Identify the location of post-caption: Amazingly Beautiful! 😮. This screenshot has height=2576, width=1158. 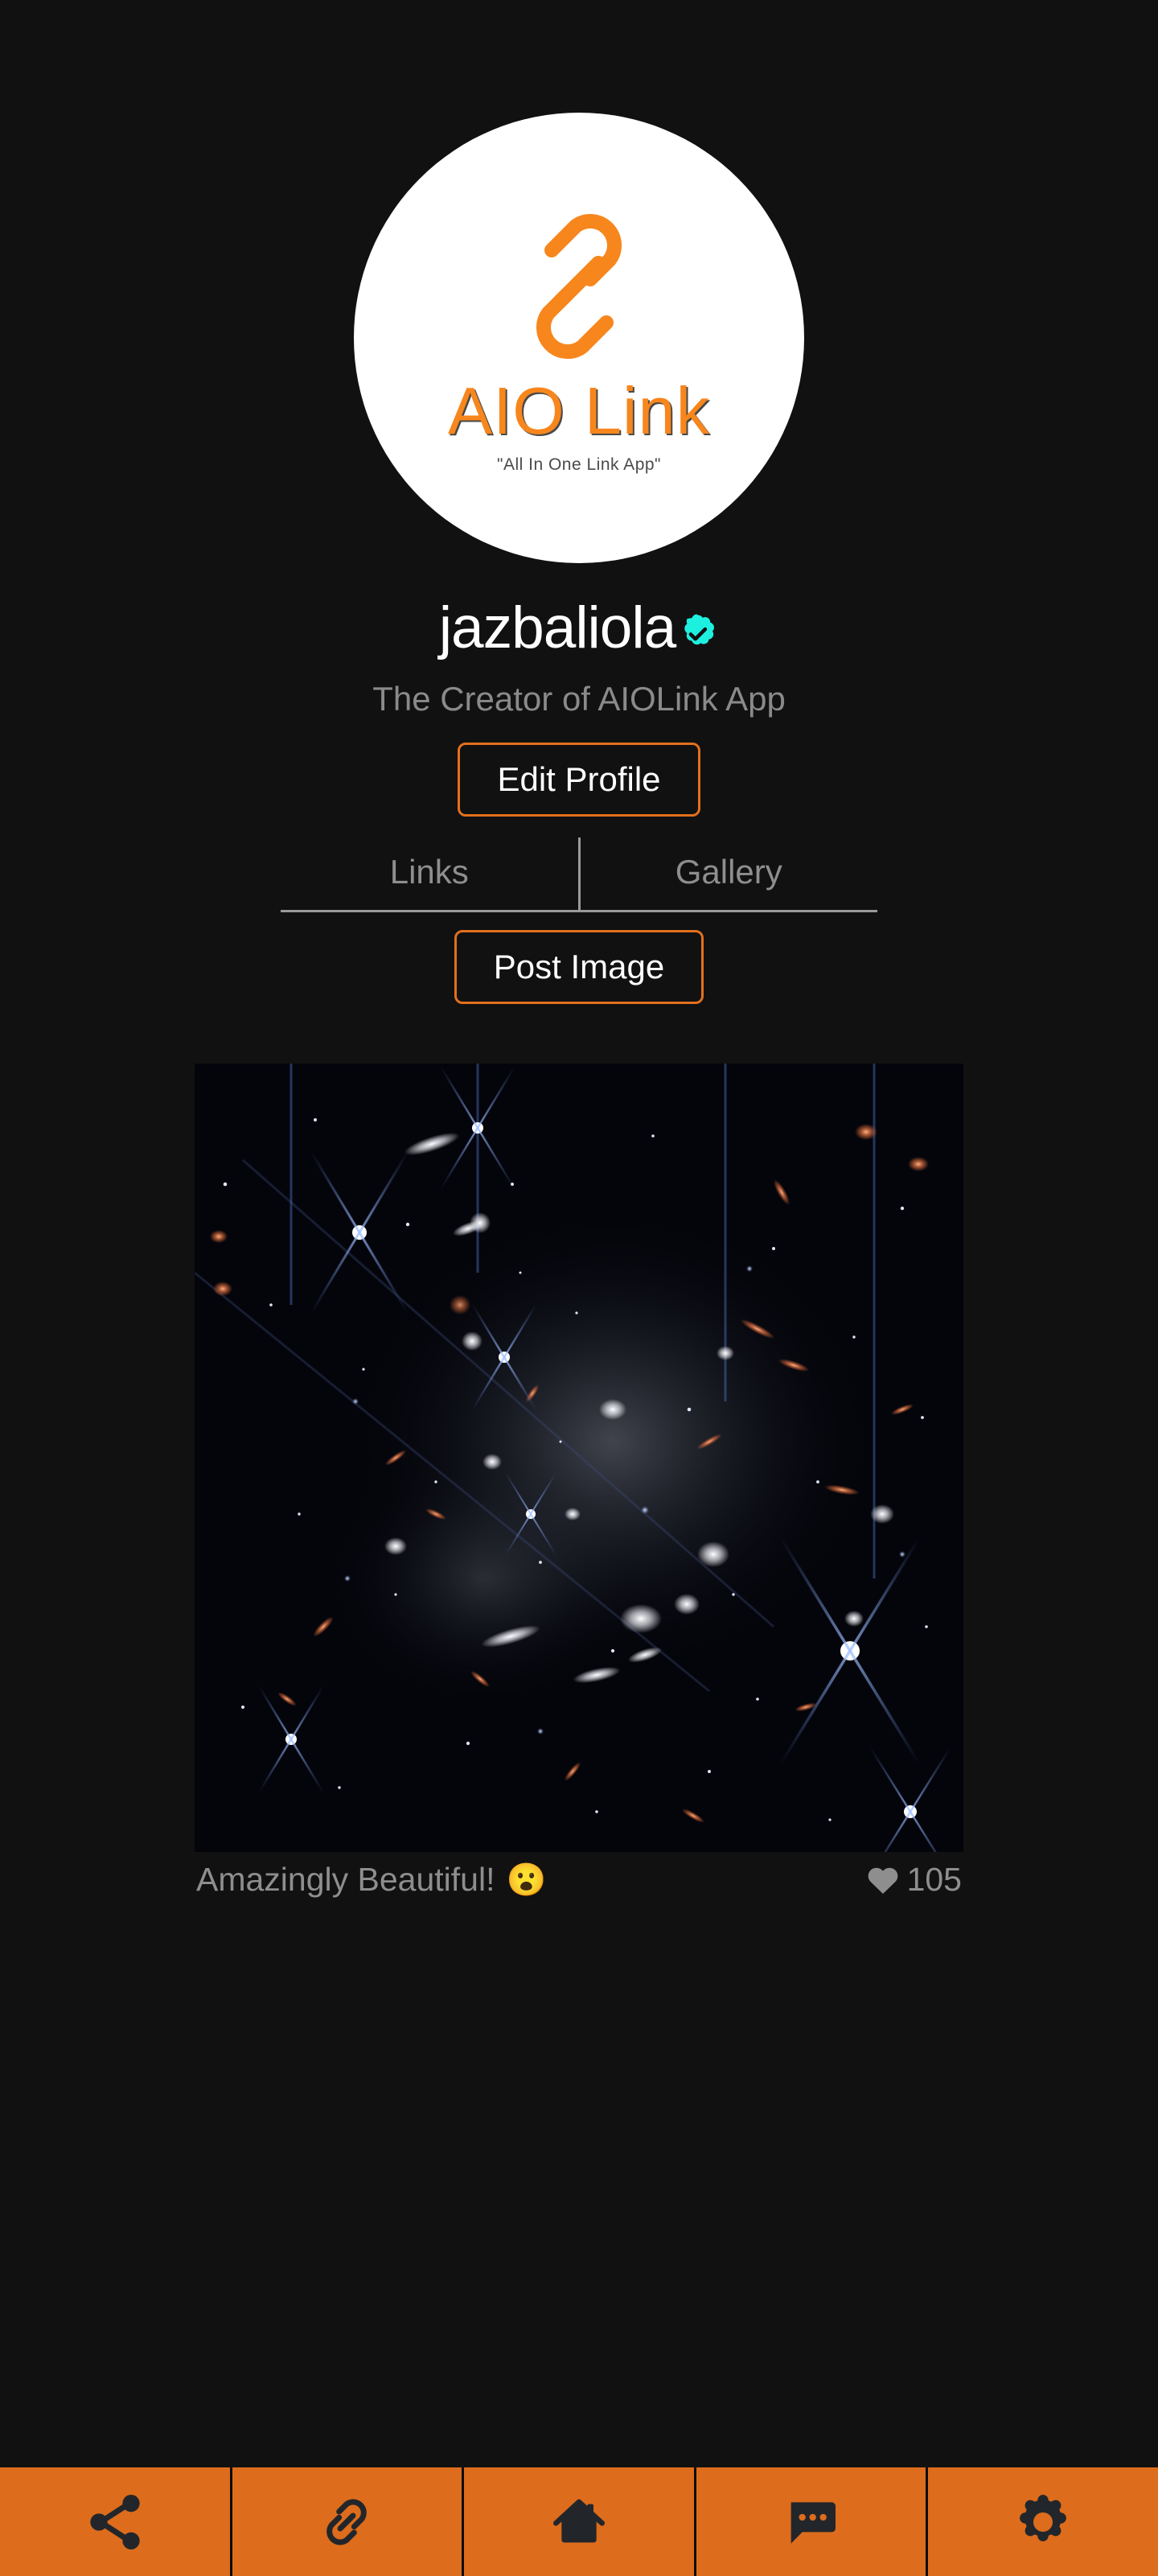
(371, 1879).